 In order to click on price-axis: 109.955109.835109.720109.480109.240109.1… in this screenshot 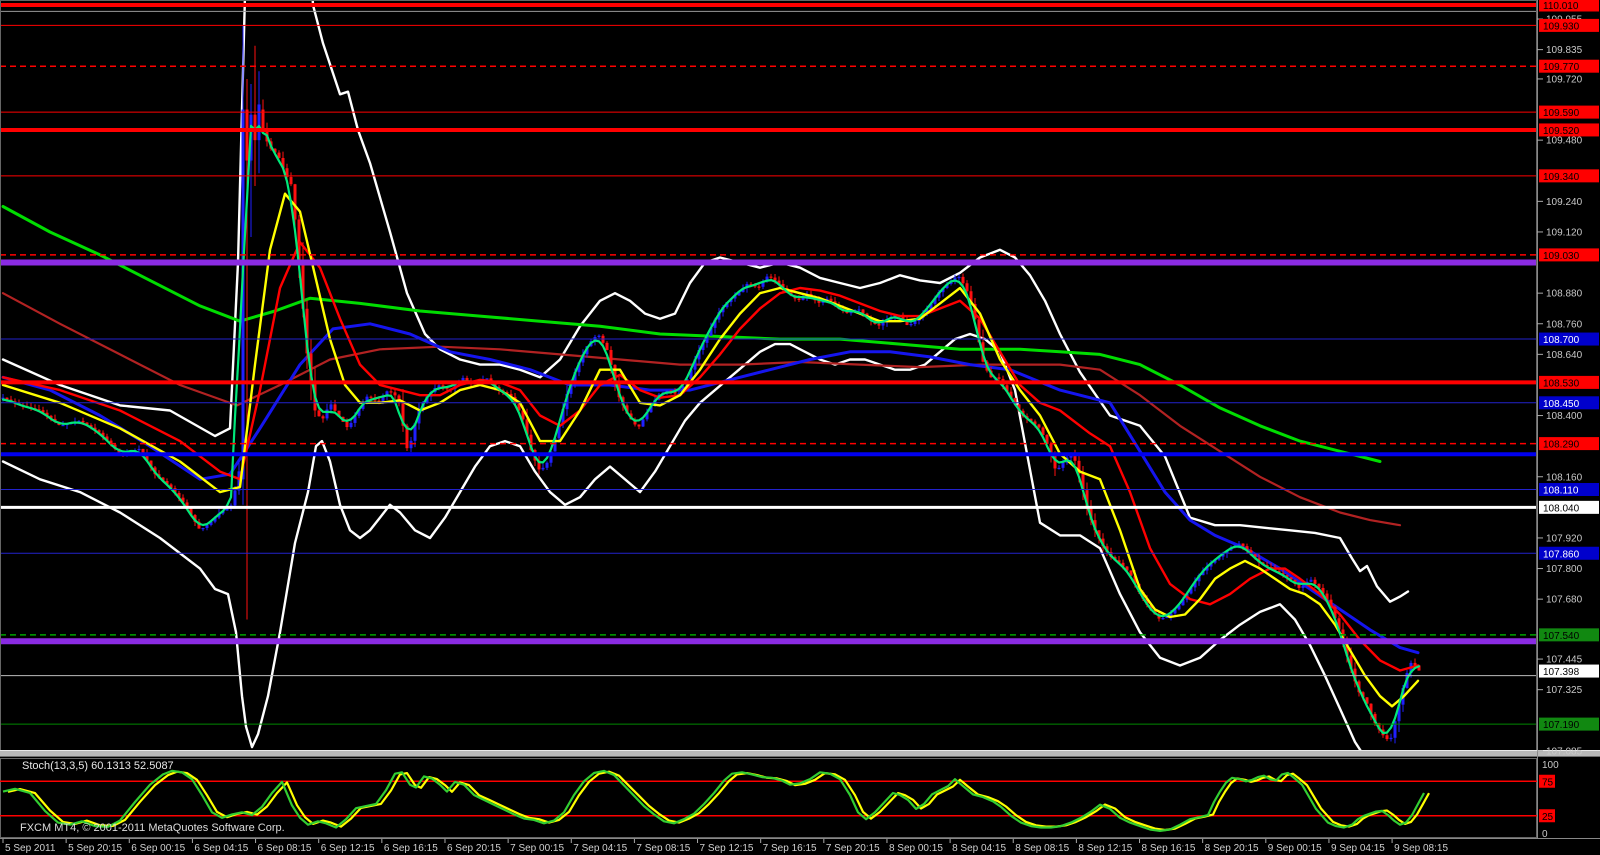, I will do `click(1568, 420)`.